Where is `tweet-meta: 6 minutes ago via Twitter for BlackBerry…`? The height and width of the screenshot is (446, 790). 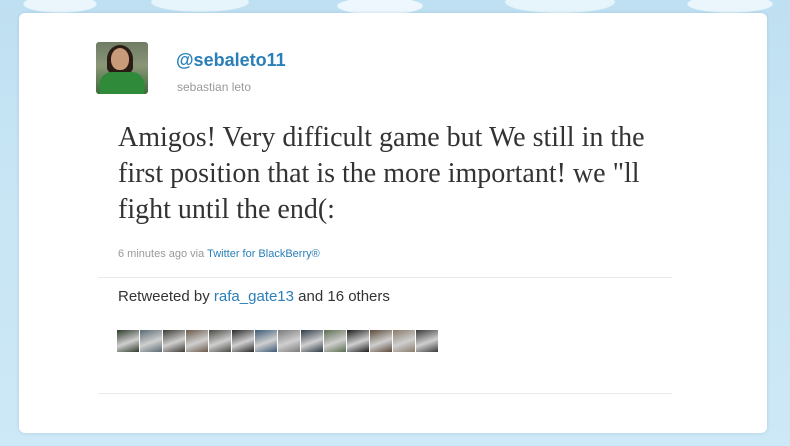 tweet-meta: 6 minutes ago via Twitter for BlackBerry… is located at coordinates (219, 254).